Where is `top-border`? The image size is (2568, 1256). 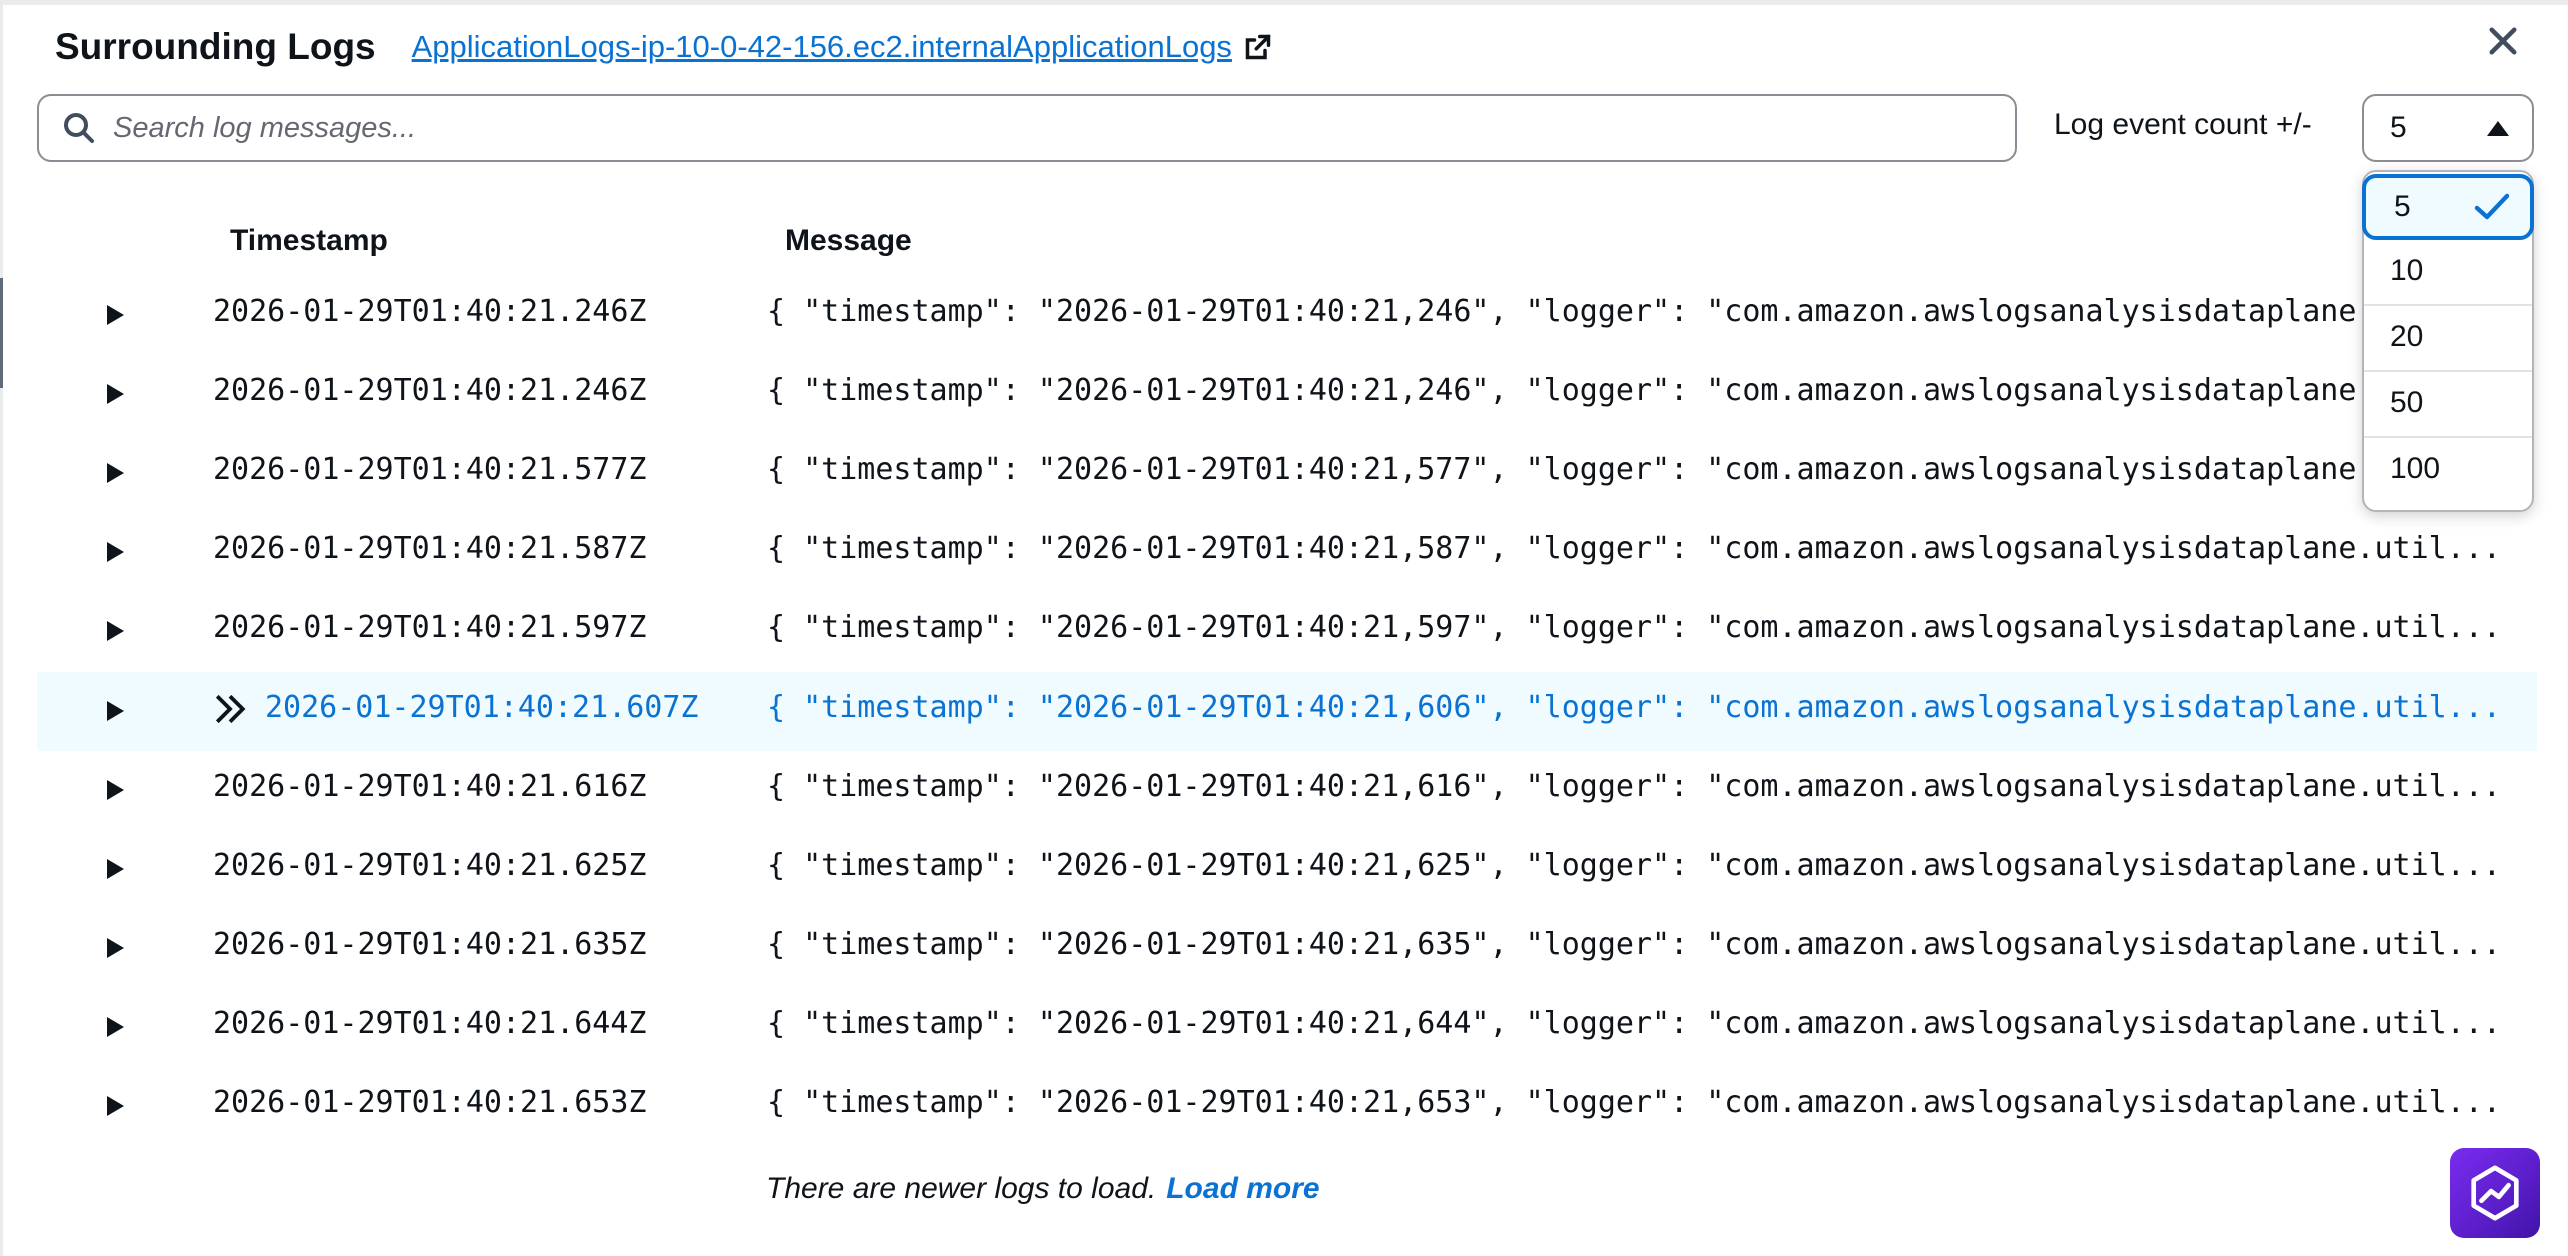 top-border is located at coordinates (1284, 2).